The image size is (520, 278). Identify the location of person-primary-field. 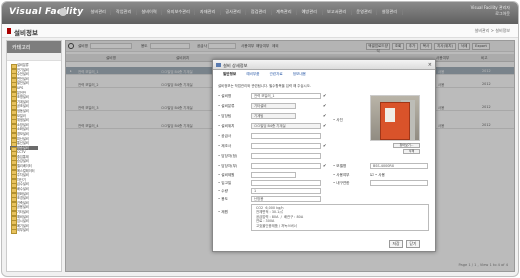
(286, 156).